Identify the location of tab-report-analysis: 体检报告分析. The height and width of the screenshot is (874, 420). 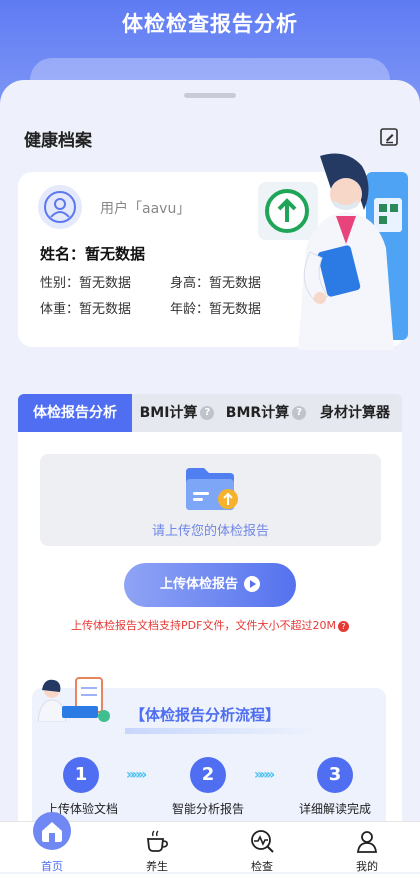
(75, 413).